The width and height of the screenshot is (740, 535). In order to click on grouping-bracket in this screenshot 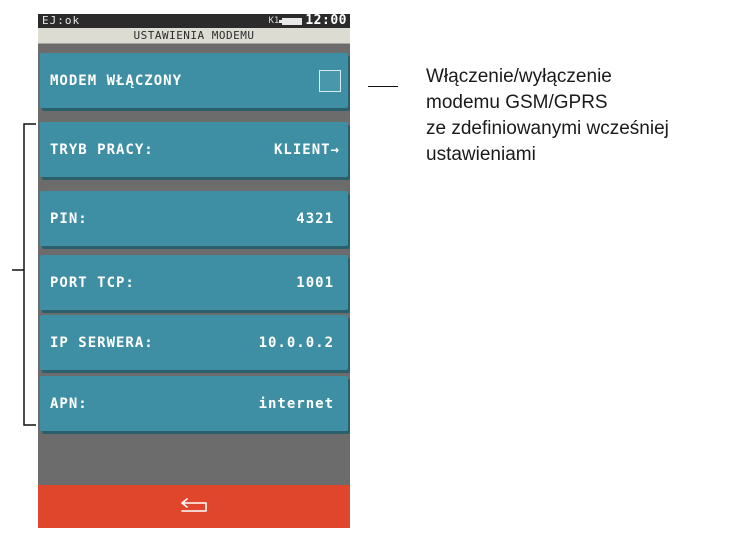, I will do `click(24, 274)`.